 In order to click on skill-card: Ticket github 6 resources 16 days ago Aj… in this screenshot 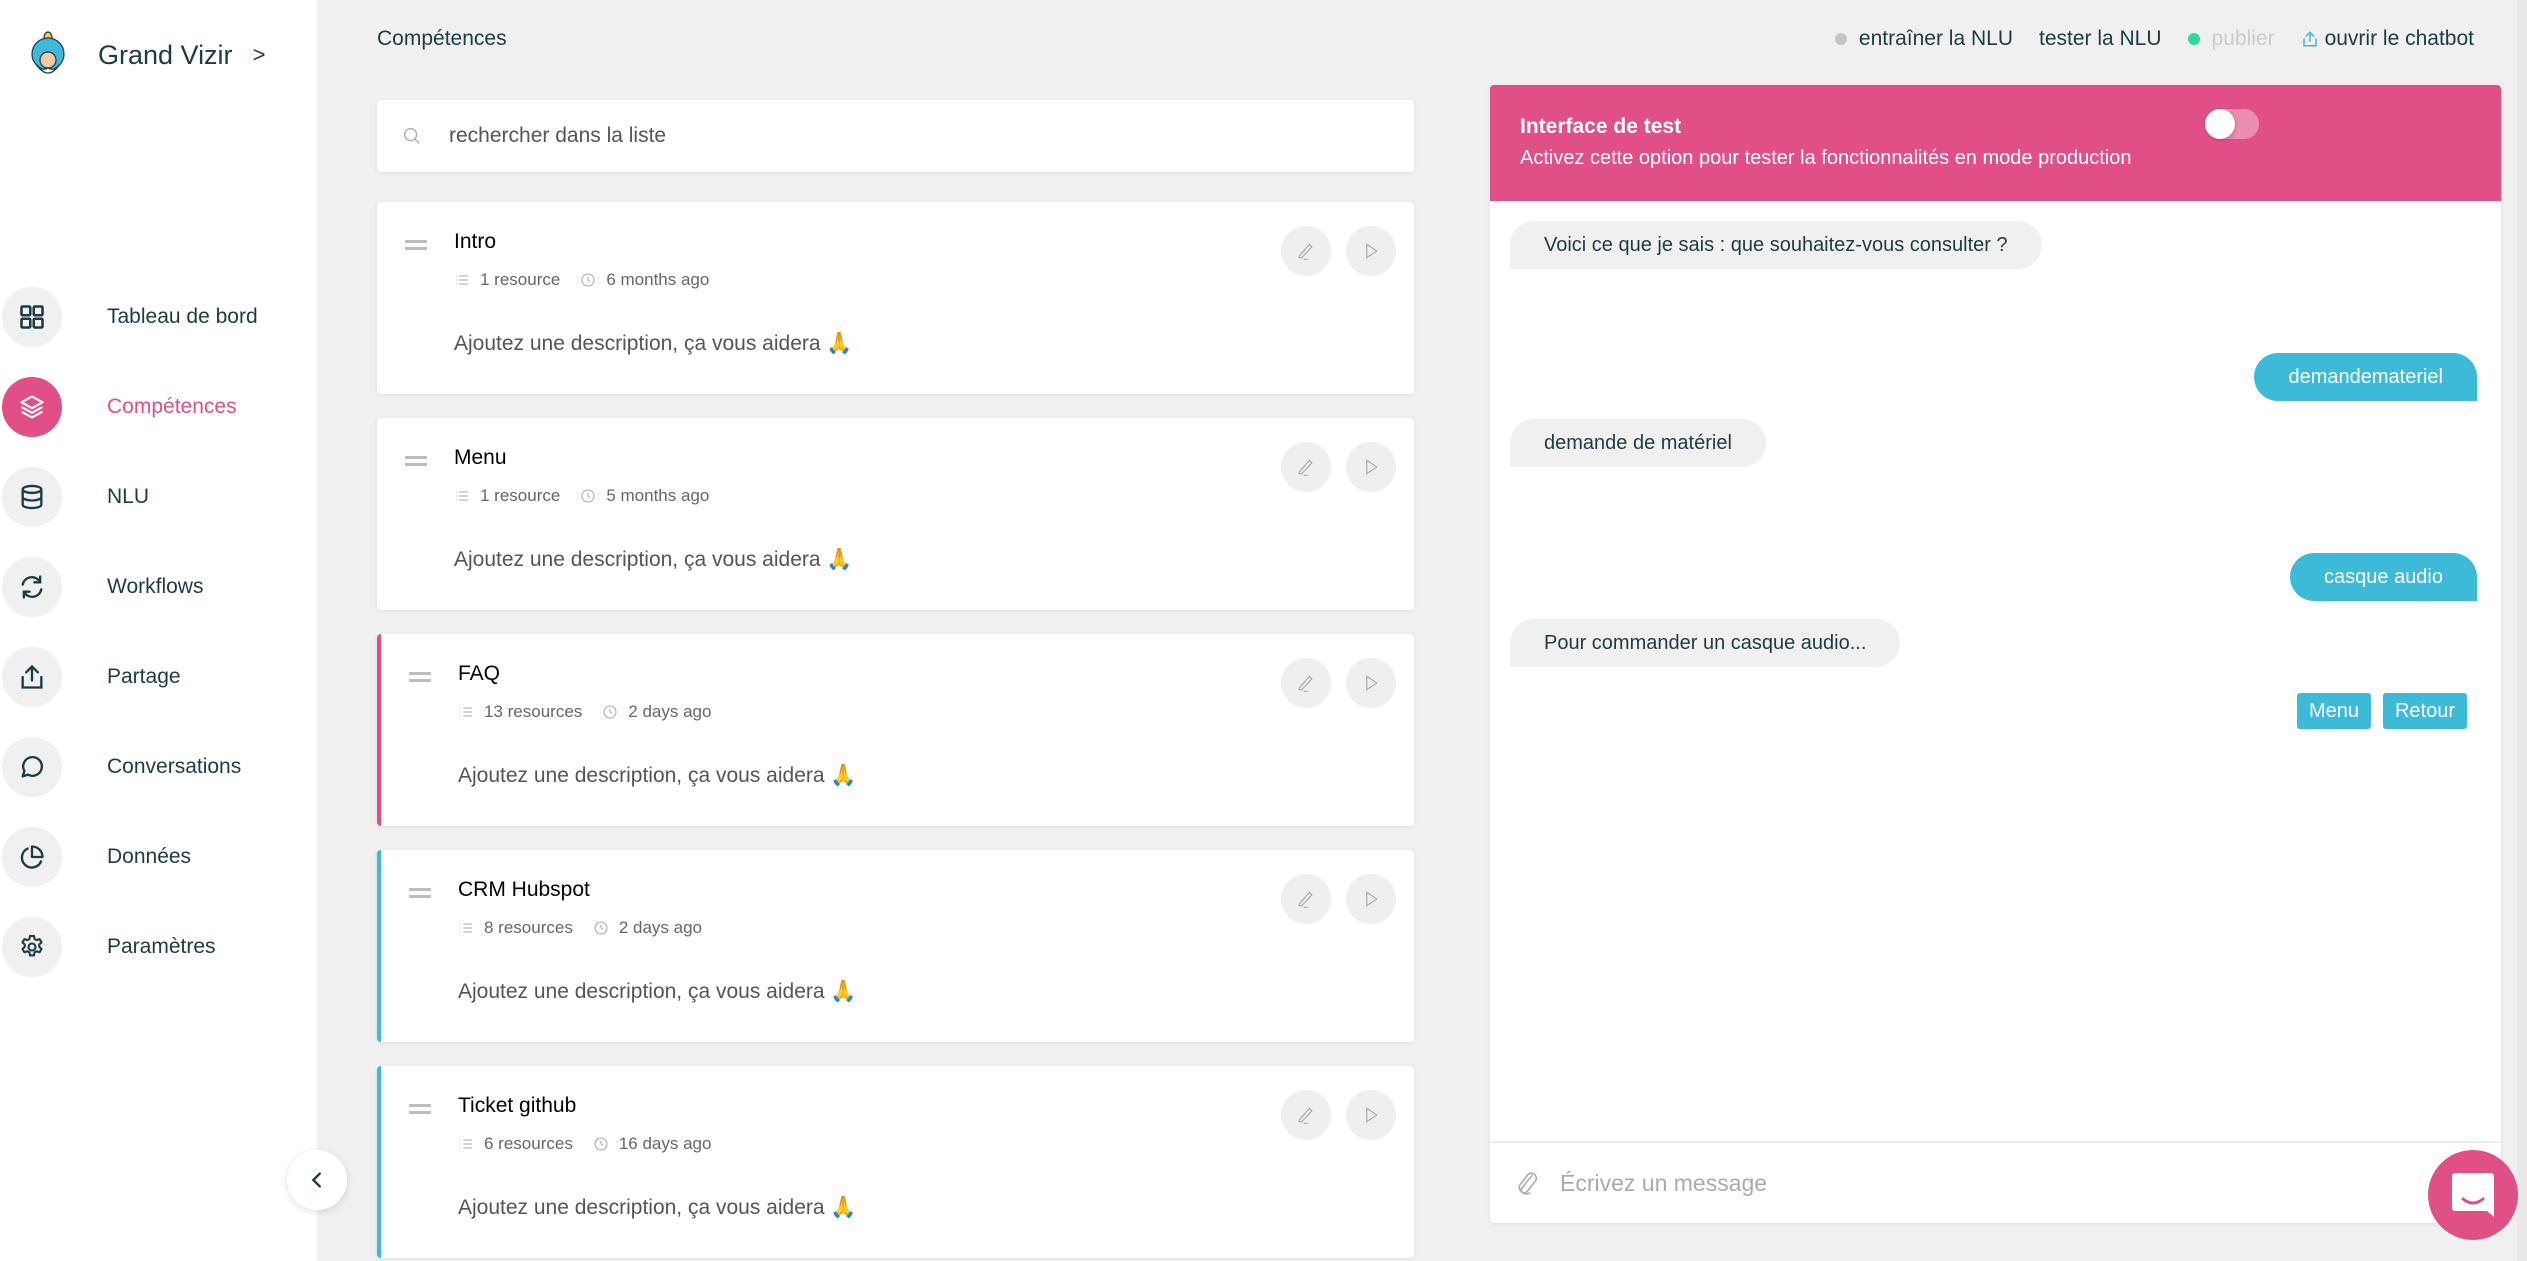, I will do `click(895, 1162)`.